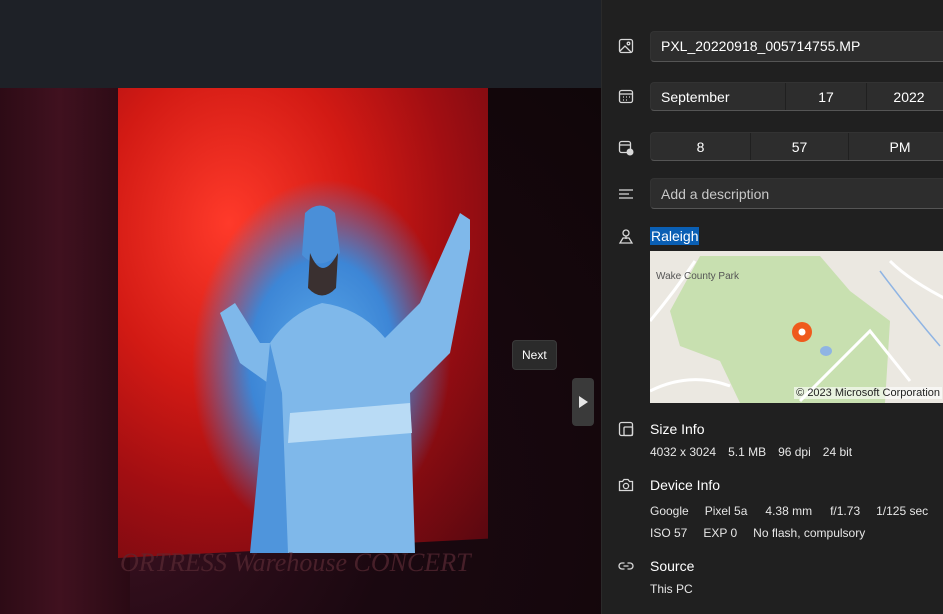  Describe the element at coordinates (697, 276) in the screenshot. I see `map-park-label: Wake County Park` at that location.